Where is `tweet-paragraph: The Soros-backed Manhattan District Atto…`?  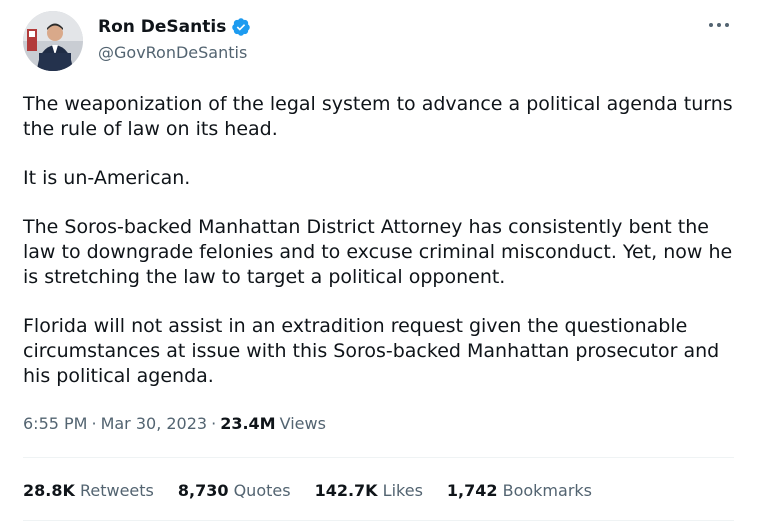
tweet-paragraph: The Soros-backed Manhattan District Atto… is located at coordinates (378, 252).